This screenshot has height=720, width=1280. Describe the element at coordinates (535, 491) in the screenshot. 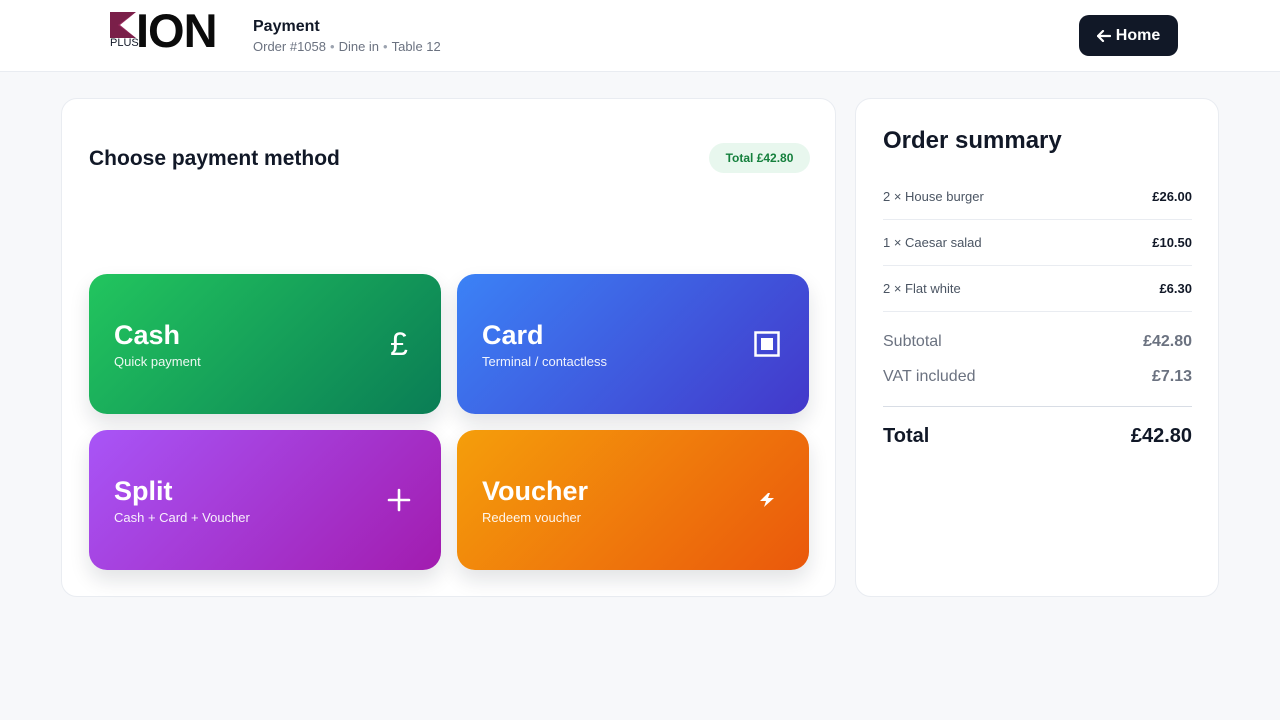

I see `method-title: Voucher` at that location.